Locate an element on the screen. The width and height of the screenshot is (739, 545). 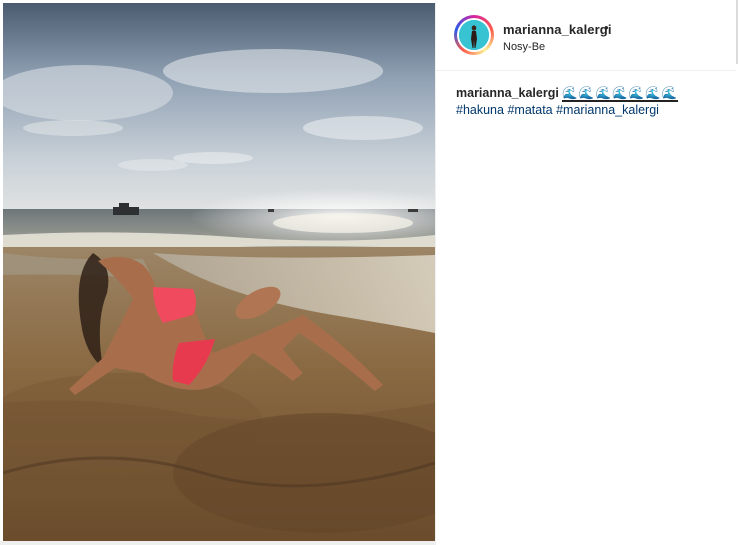
hashtag-link: #marianna_kalergi is located at coordinates (607, 110).